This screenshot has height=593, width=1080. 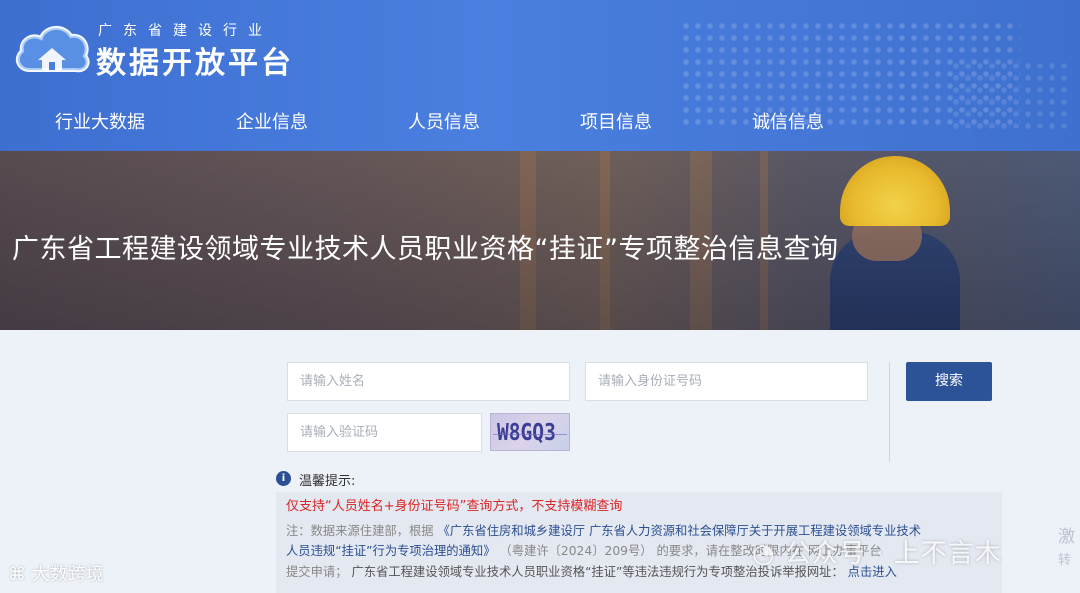 What do you see at coordinates (52, 49) in the screenshot?
I see `cloud-house-icon` at bounding box center [52, 49].